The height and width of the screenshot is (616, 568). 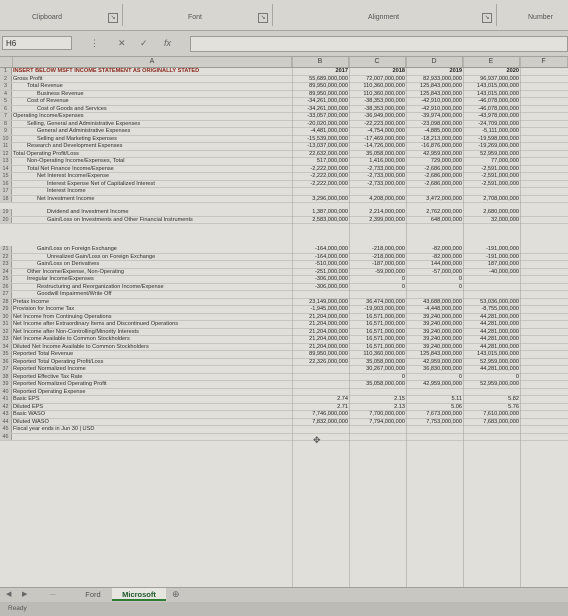 I want to click on cell-value: -14,726,000,000, so click(x=377, y=147).